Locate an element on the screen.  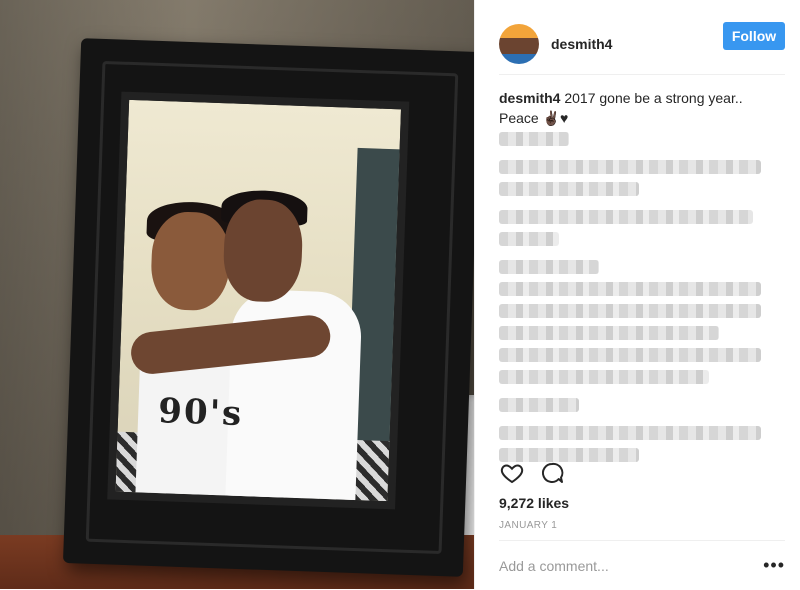
caption-emoji: ✌🏿♥ is located at coordinates (555, 118).